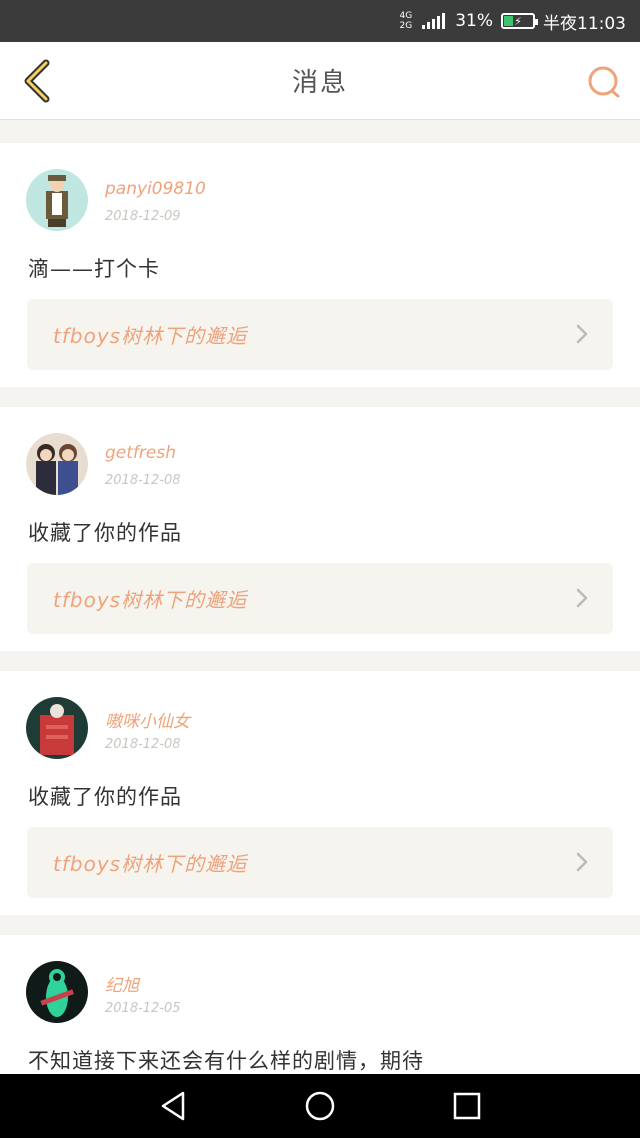 The height and width of the screenshot is (1138, 640). Describe the element at coordinates (94, 269) in the screenshot. I see `message-text: 滴——打个卡` at that location.